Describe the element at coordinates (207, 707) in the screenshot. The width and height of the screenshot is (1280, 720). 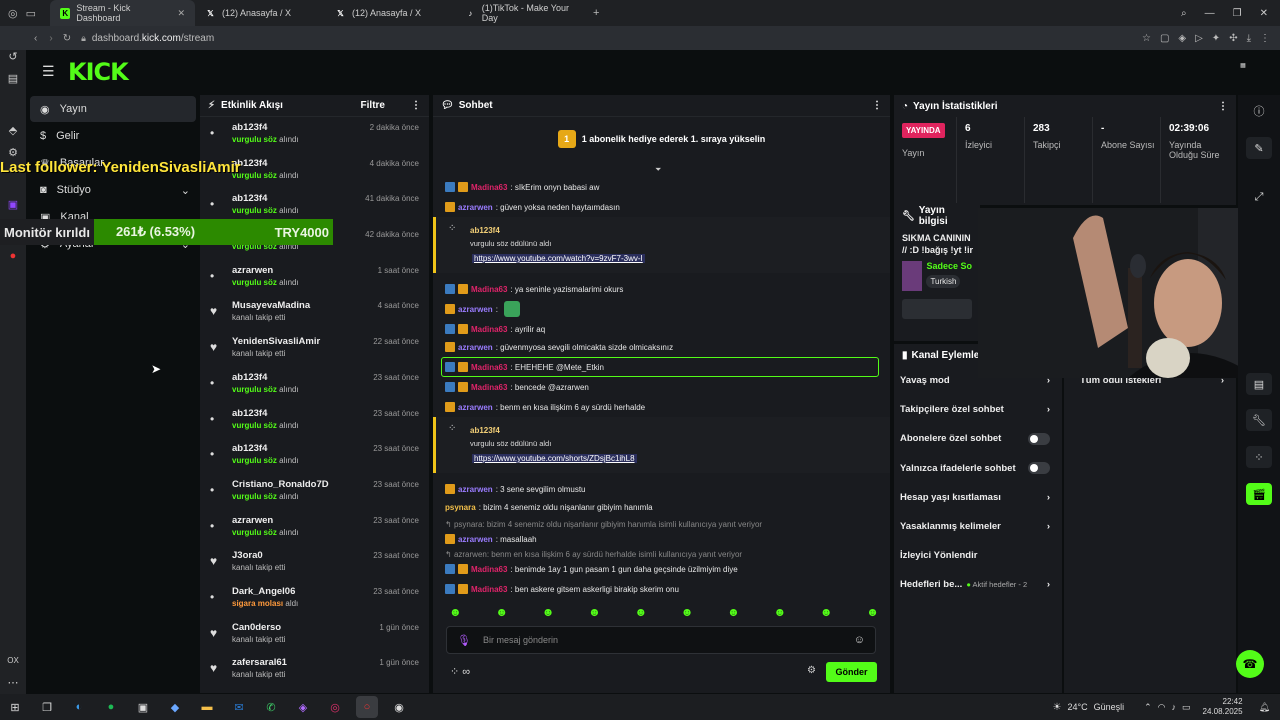
I see `folder-icon: ▬` at that location.